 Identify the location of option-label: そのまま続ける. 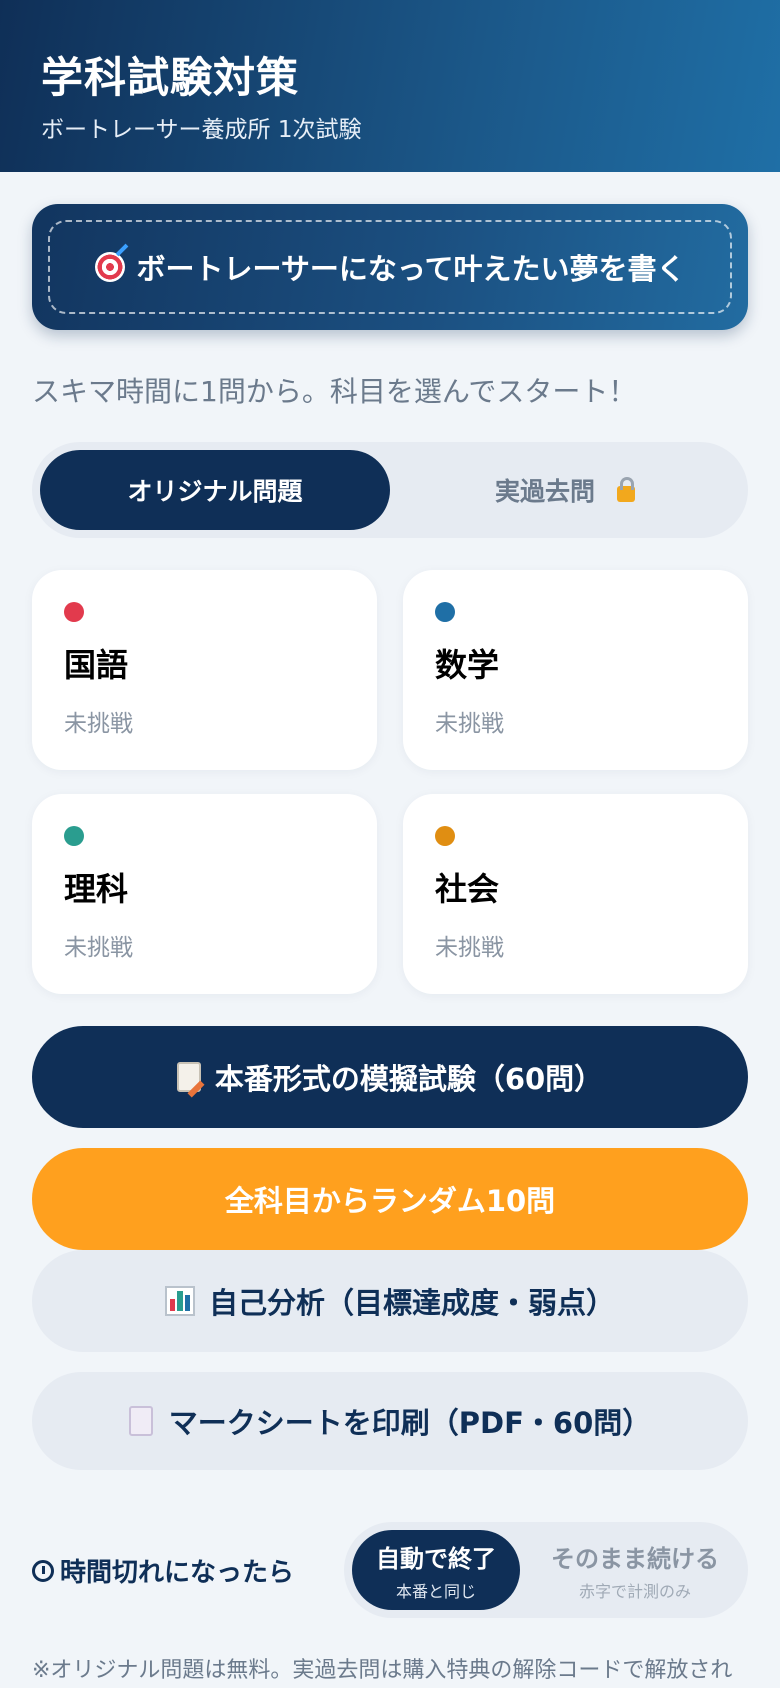
(635, 1558).